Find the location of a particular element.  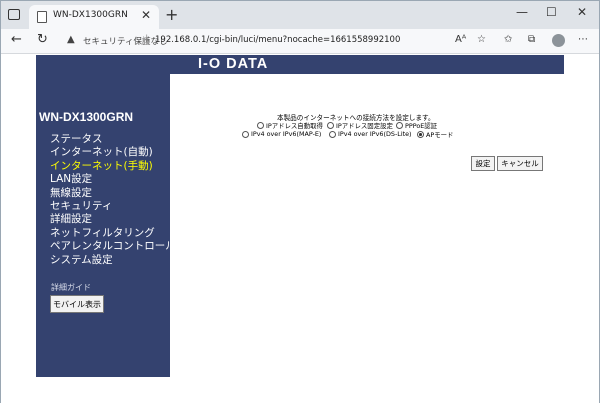

brand-header: I-O DATA is located at coordinates (367, 64).